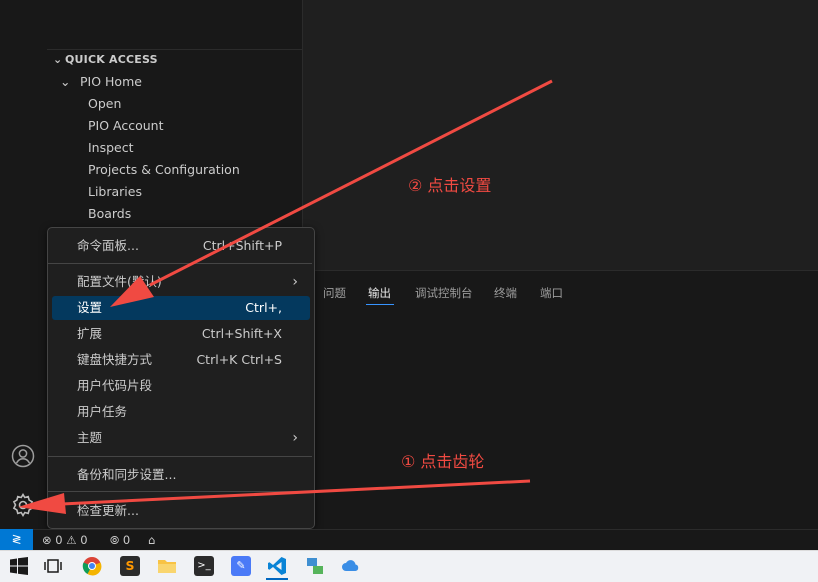  I want to click on annotation-step-1: ① 点击齿轮, so click(443, 461).